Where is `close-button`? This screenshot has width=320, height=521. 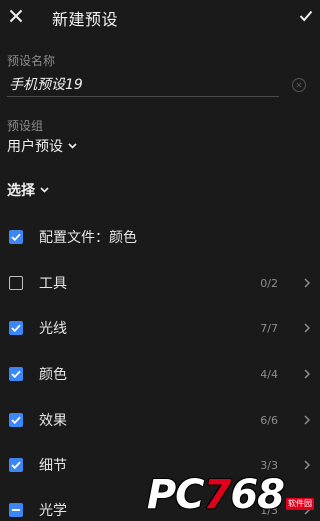
close-button is located at coordinates (16, 16).